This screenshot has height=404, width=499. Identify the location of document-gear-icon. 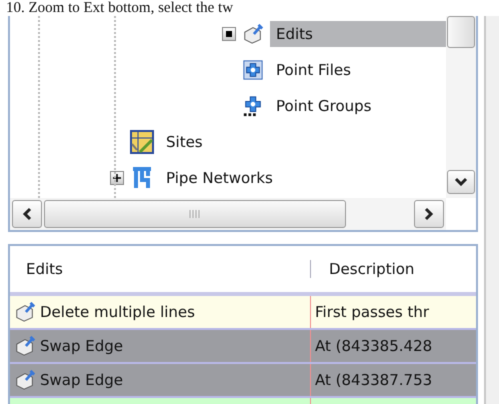
(253, 70).